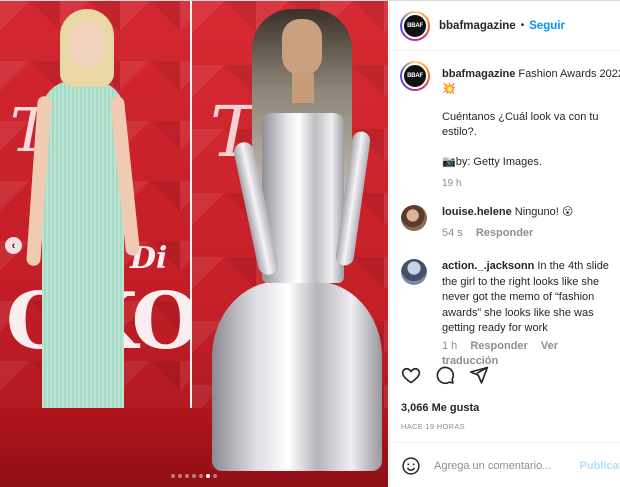 This screenshot has height=487, width=620. I want to click on emoji-button, so click(411, 466).